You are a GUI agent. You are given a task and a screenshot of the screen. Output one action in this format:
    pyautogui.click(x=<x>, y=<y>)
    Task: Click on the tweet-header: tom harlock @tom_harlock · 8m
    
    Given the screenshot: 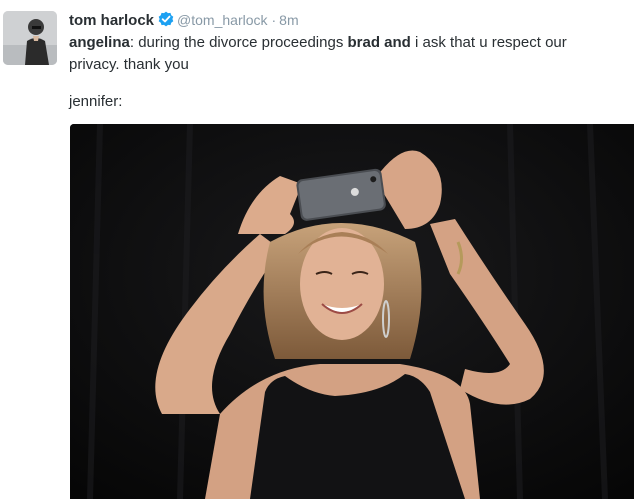 What is the action you would take?
    pyautogui.click(x=184, y=20)
    